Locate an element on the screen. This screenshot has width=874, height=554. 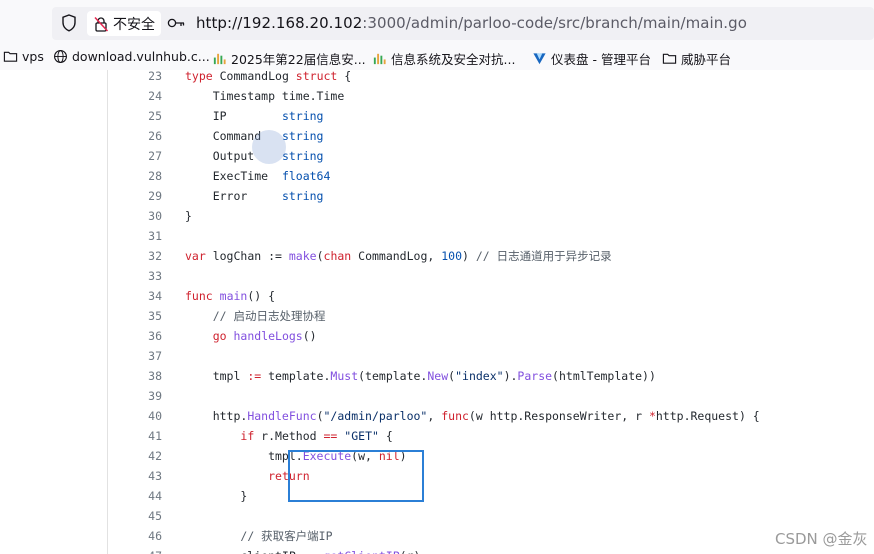
code-token: (htmlTemplate)) is located at coordinates (604, 376).